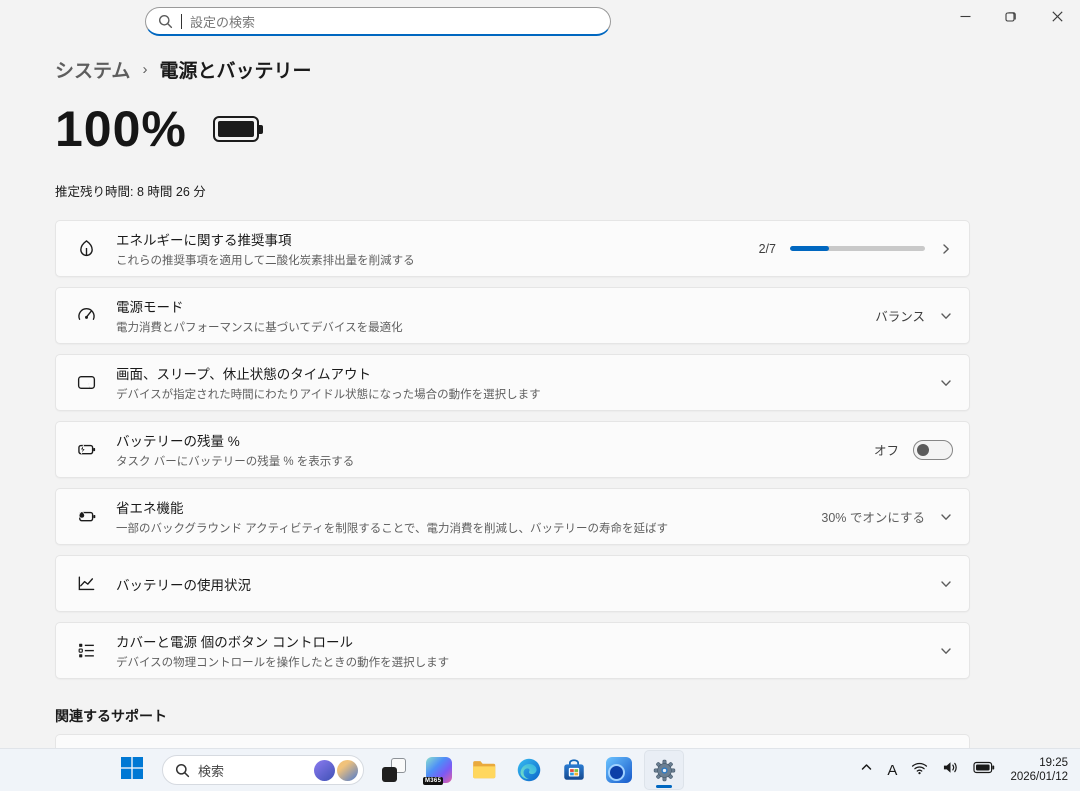 The height and width of the screenshot is (791, 1080). I want to click on close-icon, so click(1057, 16).